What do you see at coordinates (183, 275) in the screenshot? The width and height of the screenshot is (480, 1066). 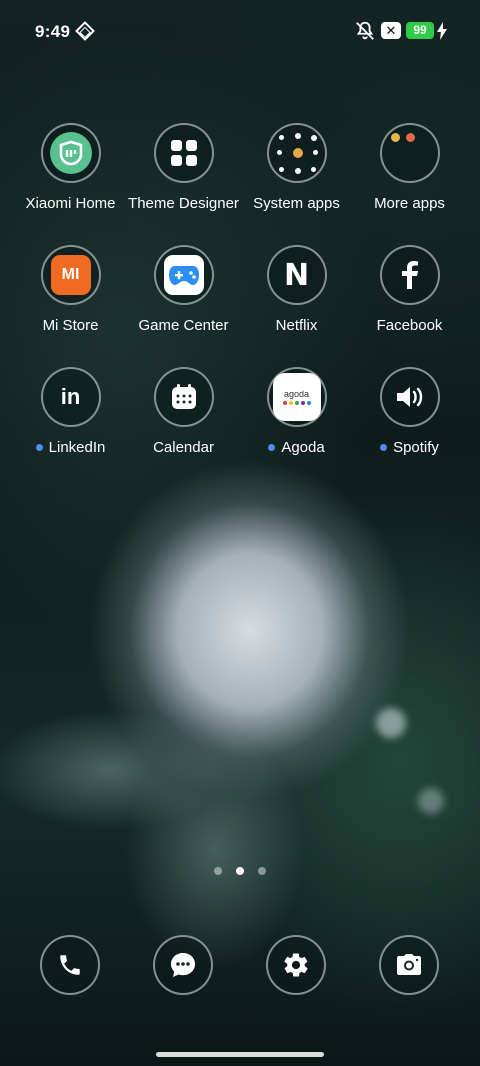 I see `gamepad-icon` at bounding box center [183, 275].